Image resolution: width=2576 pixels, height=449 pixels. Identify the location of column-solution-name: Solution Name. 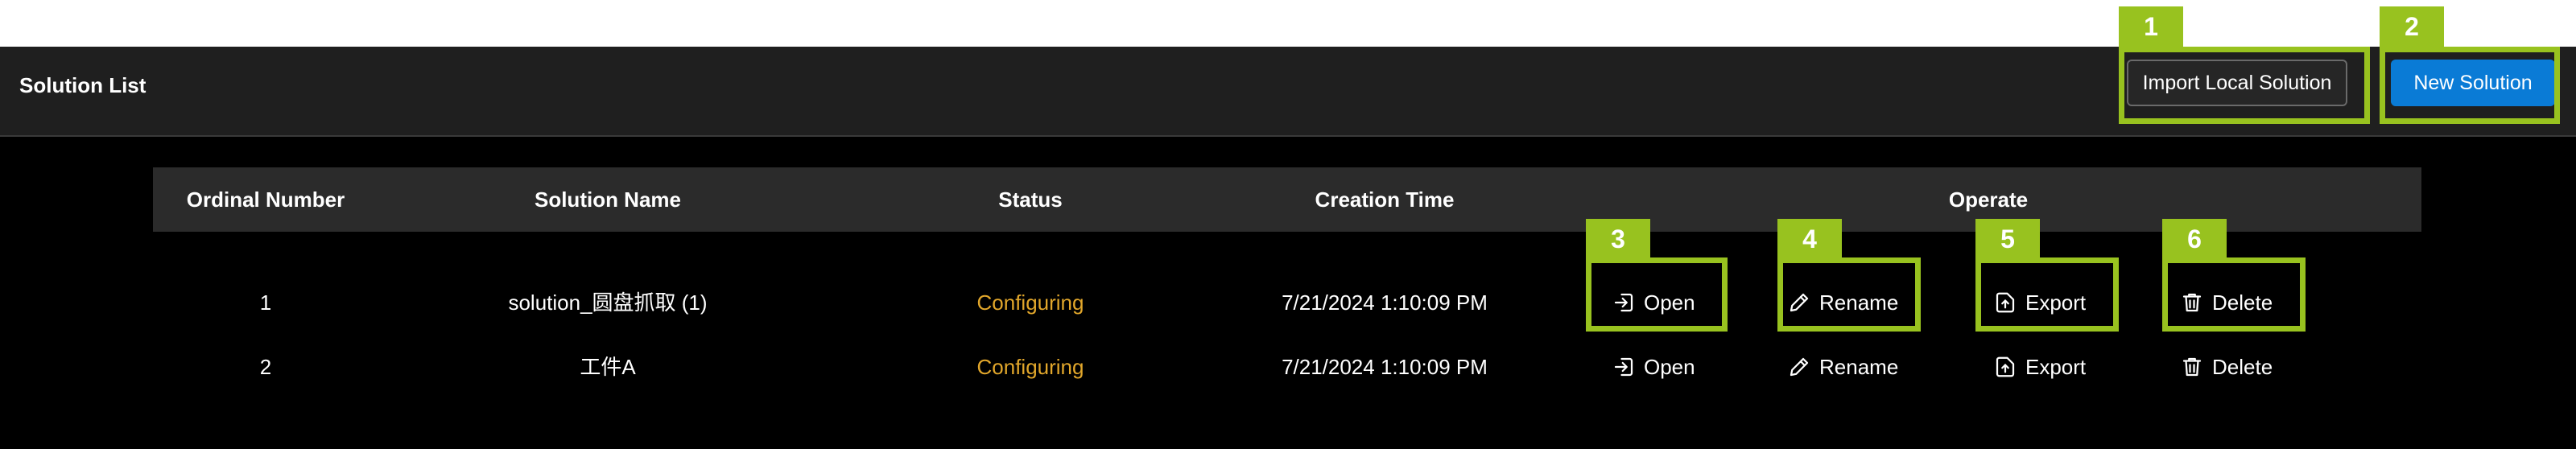
(607, 199).